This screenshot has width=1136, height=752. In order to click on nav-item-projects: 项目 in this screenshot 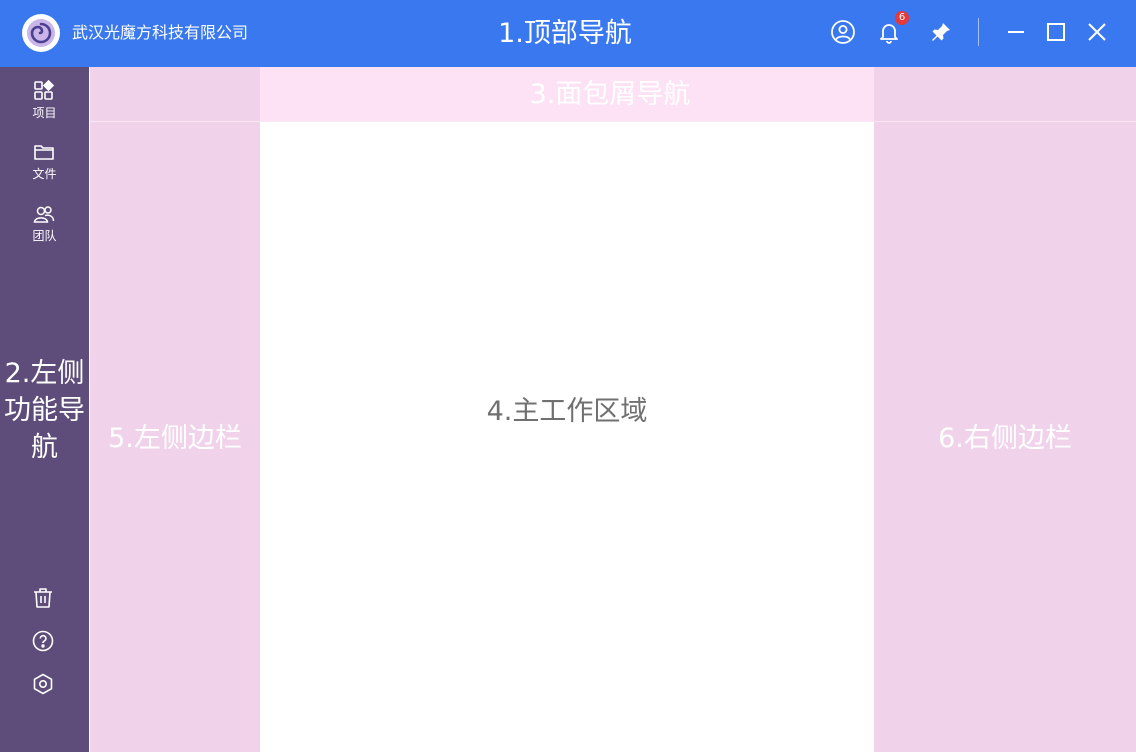, I will do `click(44, 105)`.